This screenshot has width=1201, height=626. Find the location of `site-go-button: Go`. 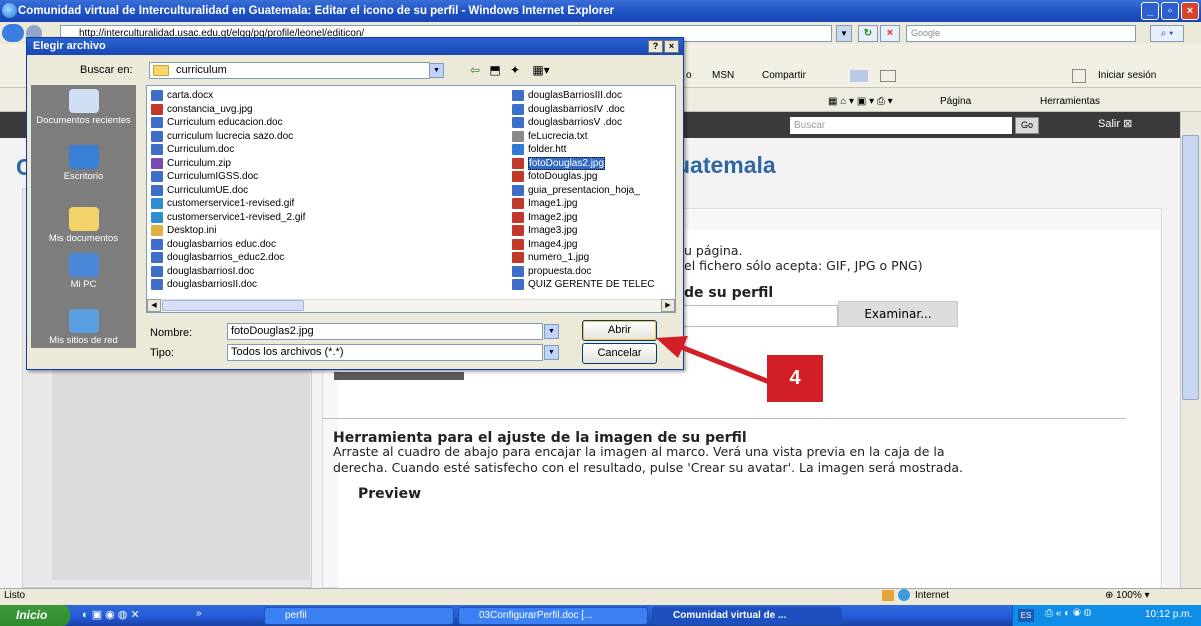

site-go-button: Go is located at coordinates (1027, 125).